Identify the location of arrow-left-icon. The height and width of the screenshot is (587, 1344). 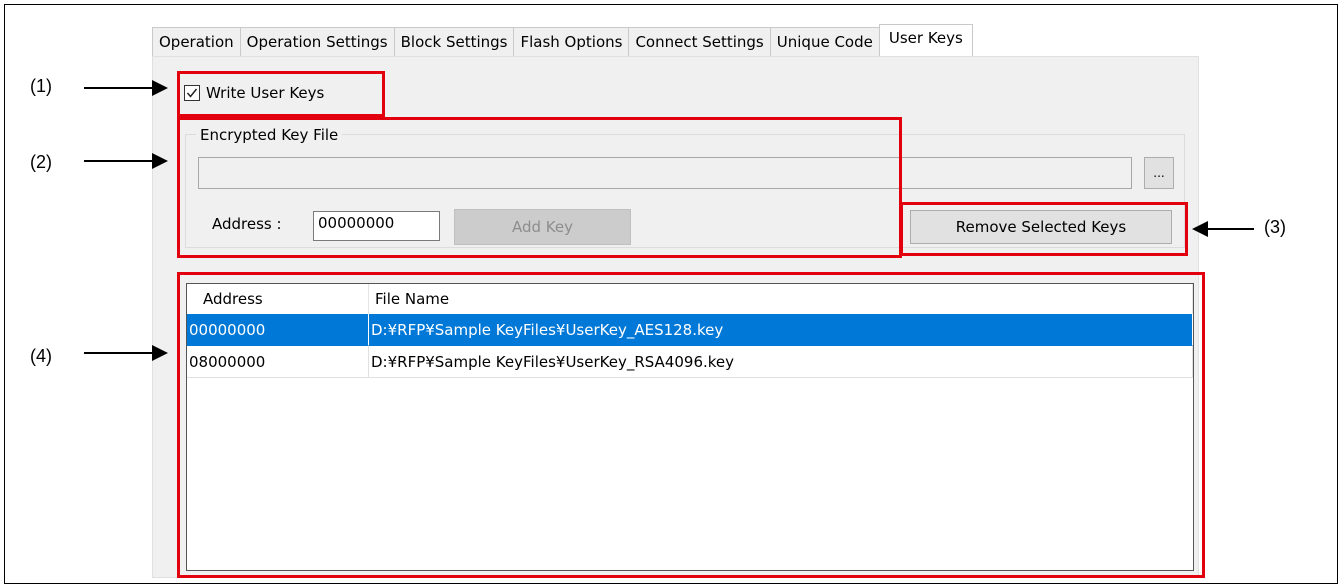
(1223, 229).